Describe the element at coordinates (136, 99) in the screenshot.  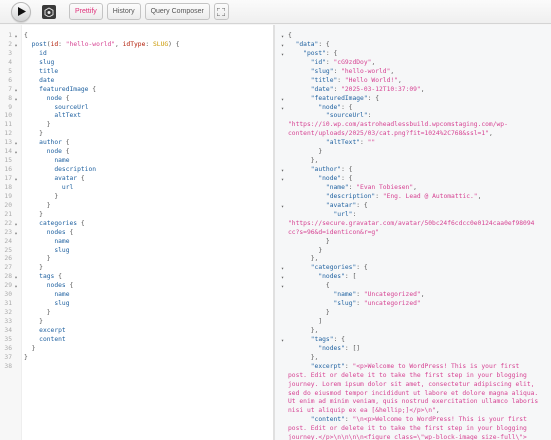
I see `query-line: 8 ▾ node {` at that location.